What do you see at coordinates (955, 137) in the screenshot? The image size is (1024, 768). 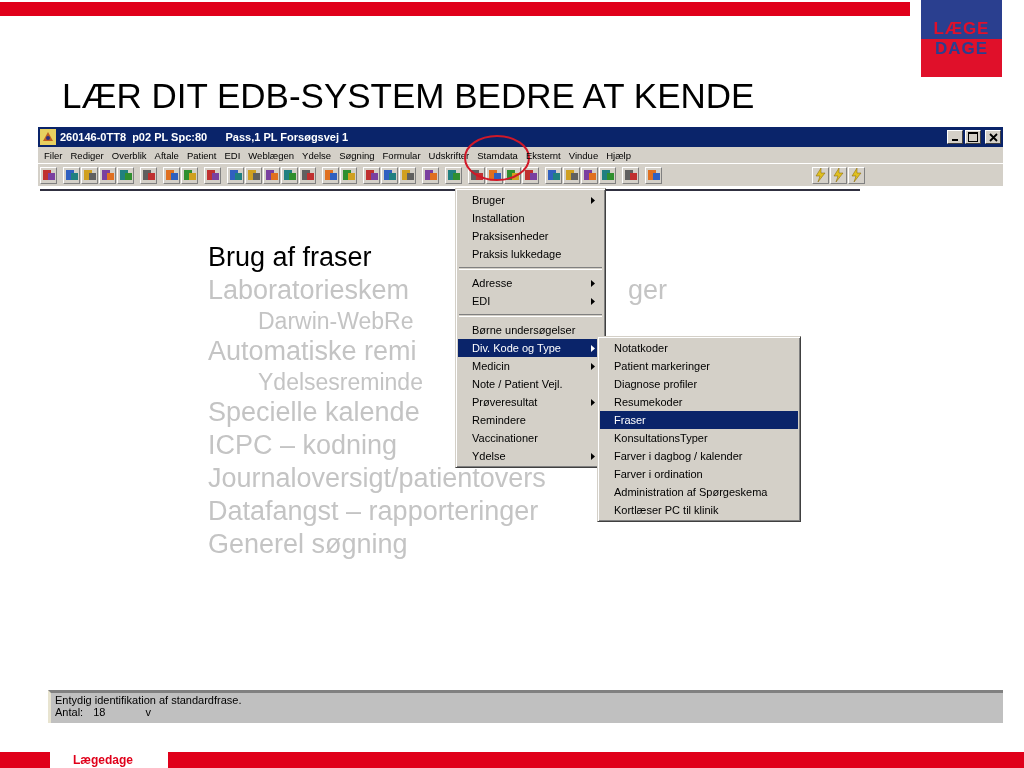 I see `minimize-button` at bounding box center [955, 137].